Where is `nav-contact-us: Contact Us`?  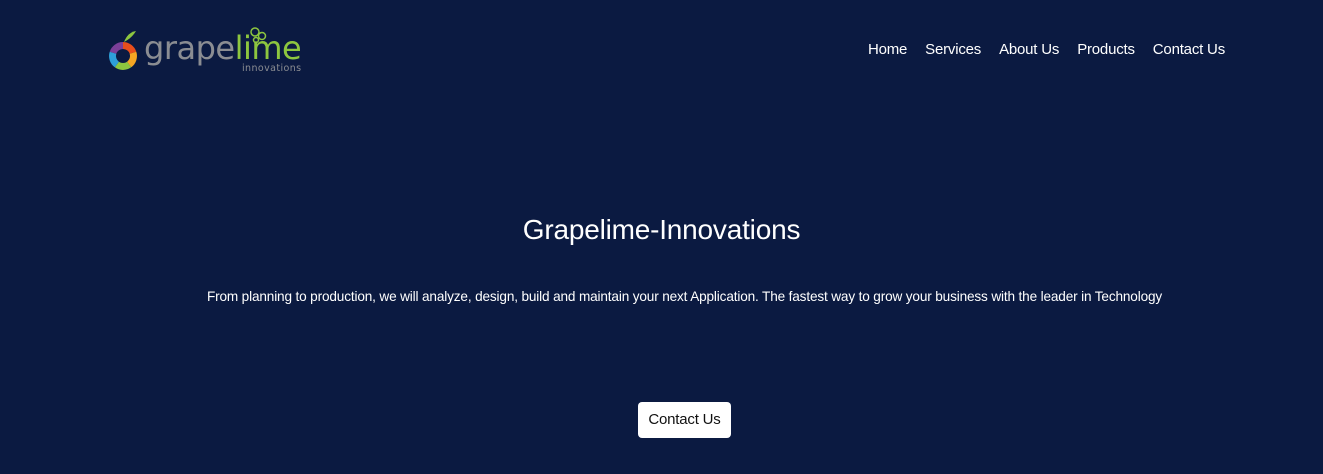
nav-contact-us: Contact Us is located at coordinates (1189, 50).